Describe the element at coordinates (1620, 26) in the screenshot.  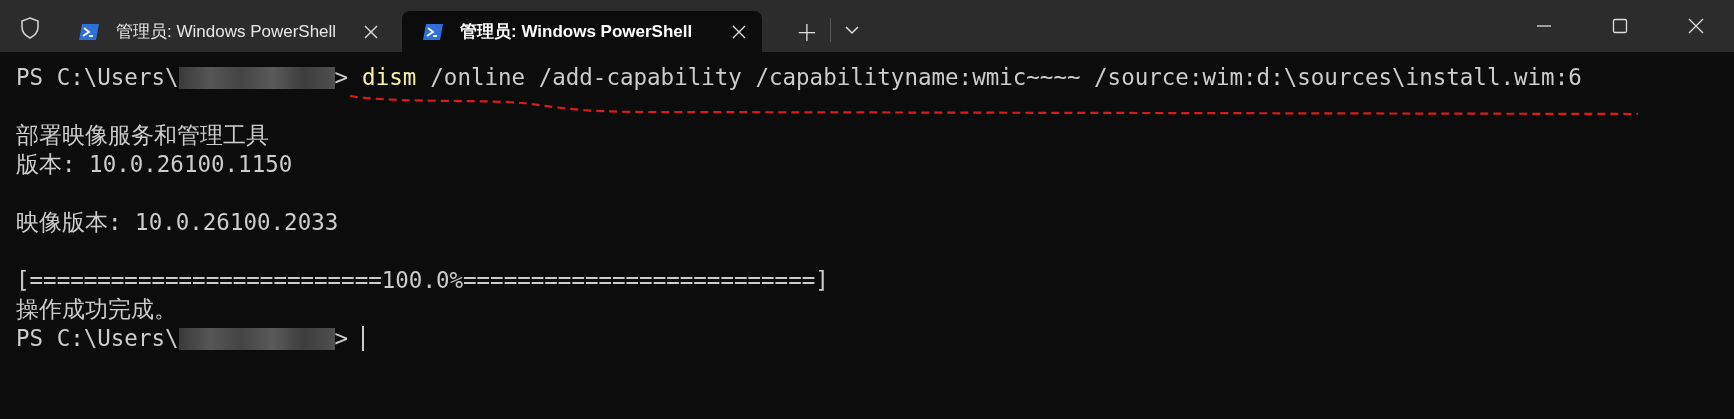
I see `maximize-icon` at that location.